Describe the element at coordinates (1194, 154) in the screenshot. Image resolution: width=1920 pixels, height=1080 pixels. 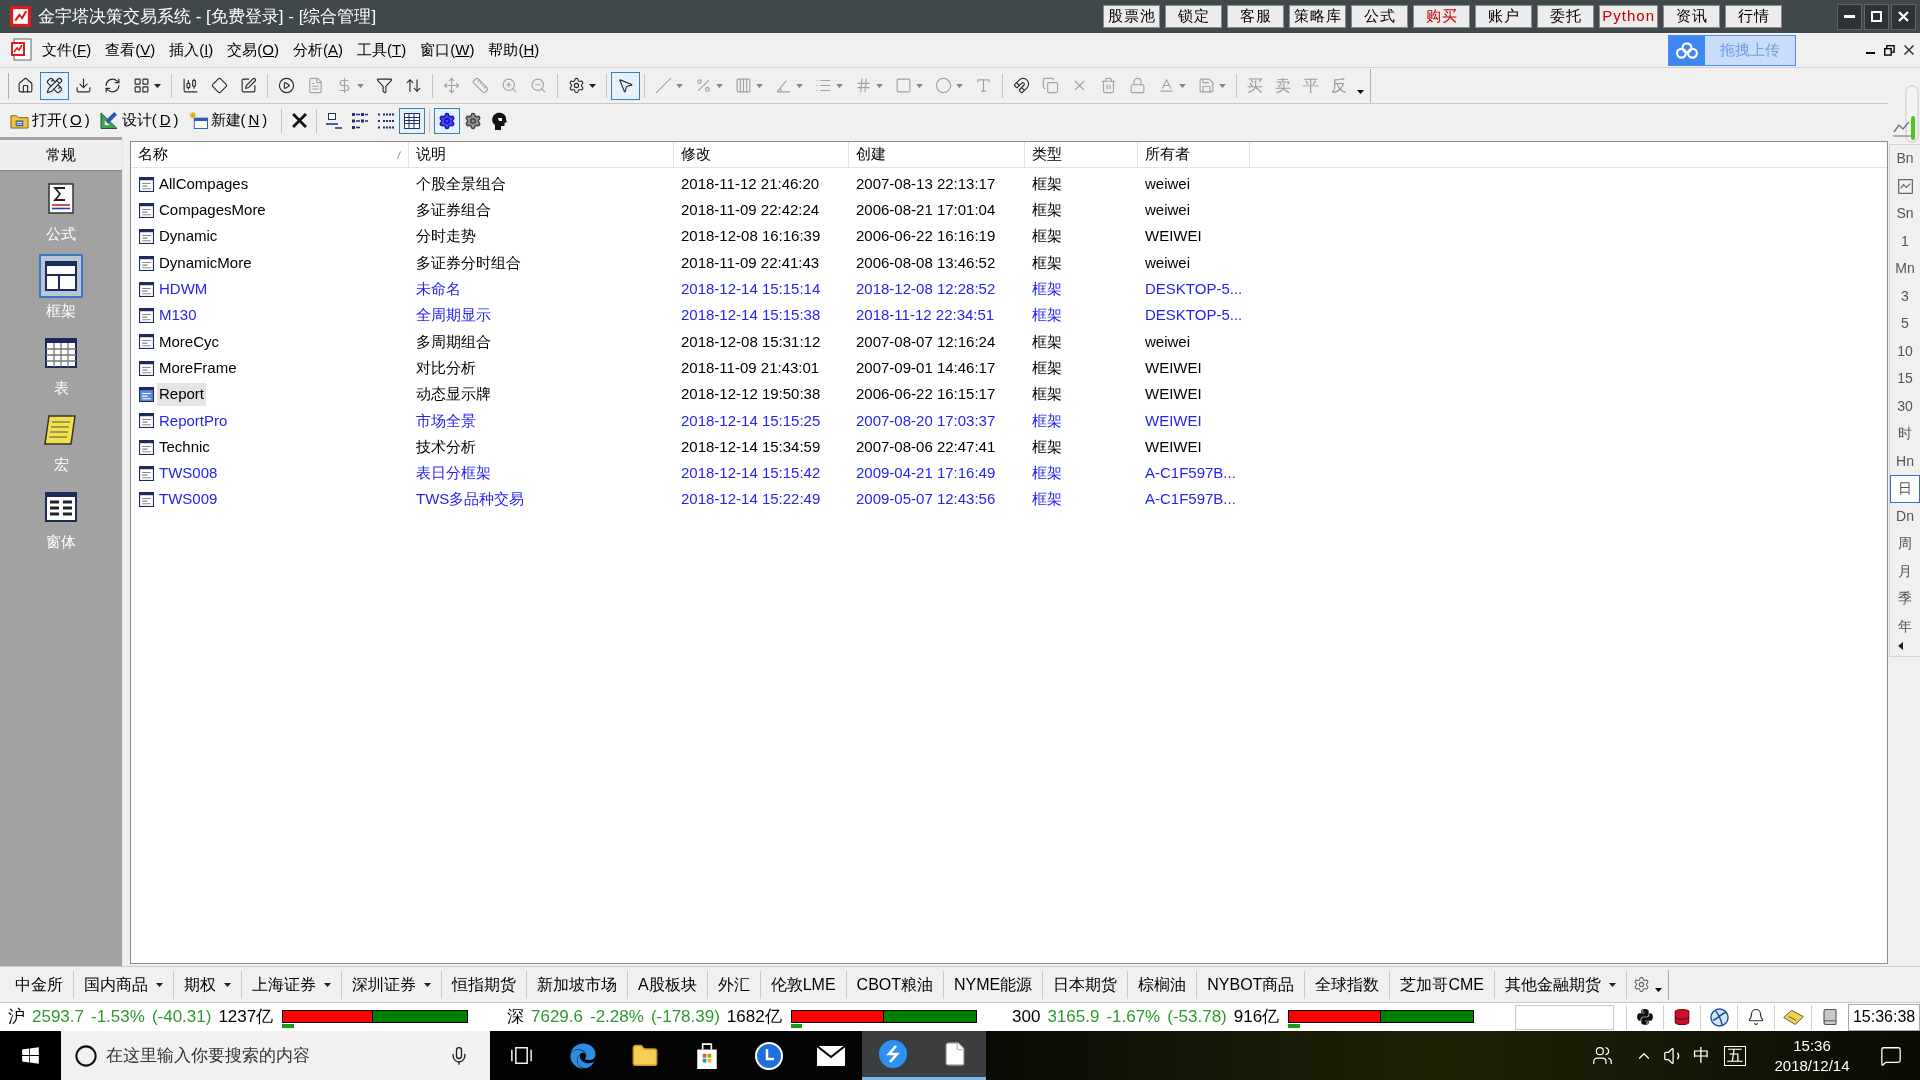
I see `column-header: 所有者` at that location.